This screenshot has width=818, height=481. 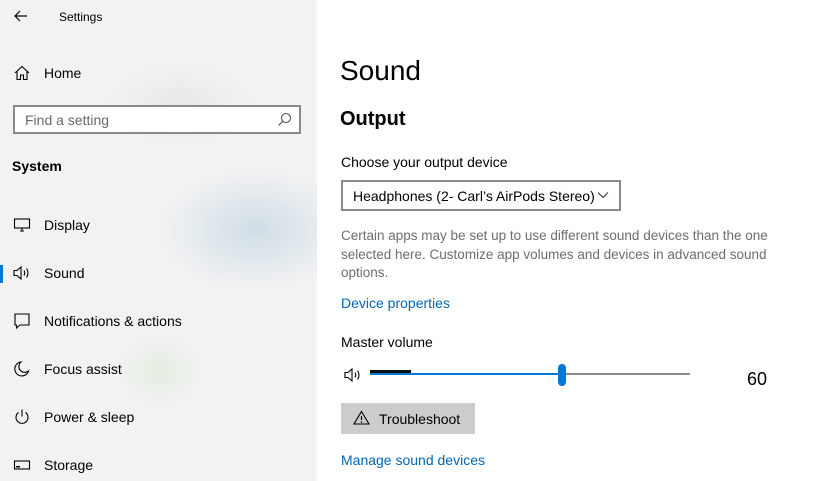 I want to click on output-heading: Output, so click(x=373, y=119).